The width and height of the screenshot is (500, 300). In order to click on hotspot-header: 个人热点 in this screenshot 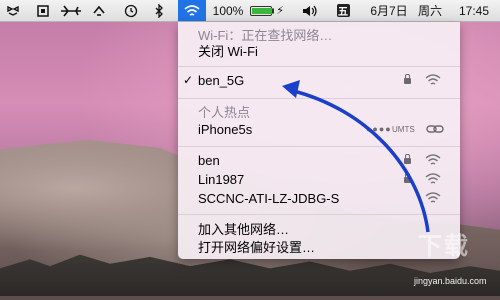, I will do `click(224, 112)`.